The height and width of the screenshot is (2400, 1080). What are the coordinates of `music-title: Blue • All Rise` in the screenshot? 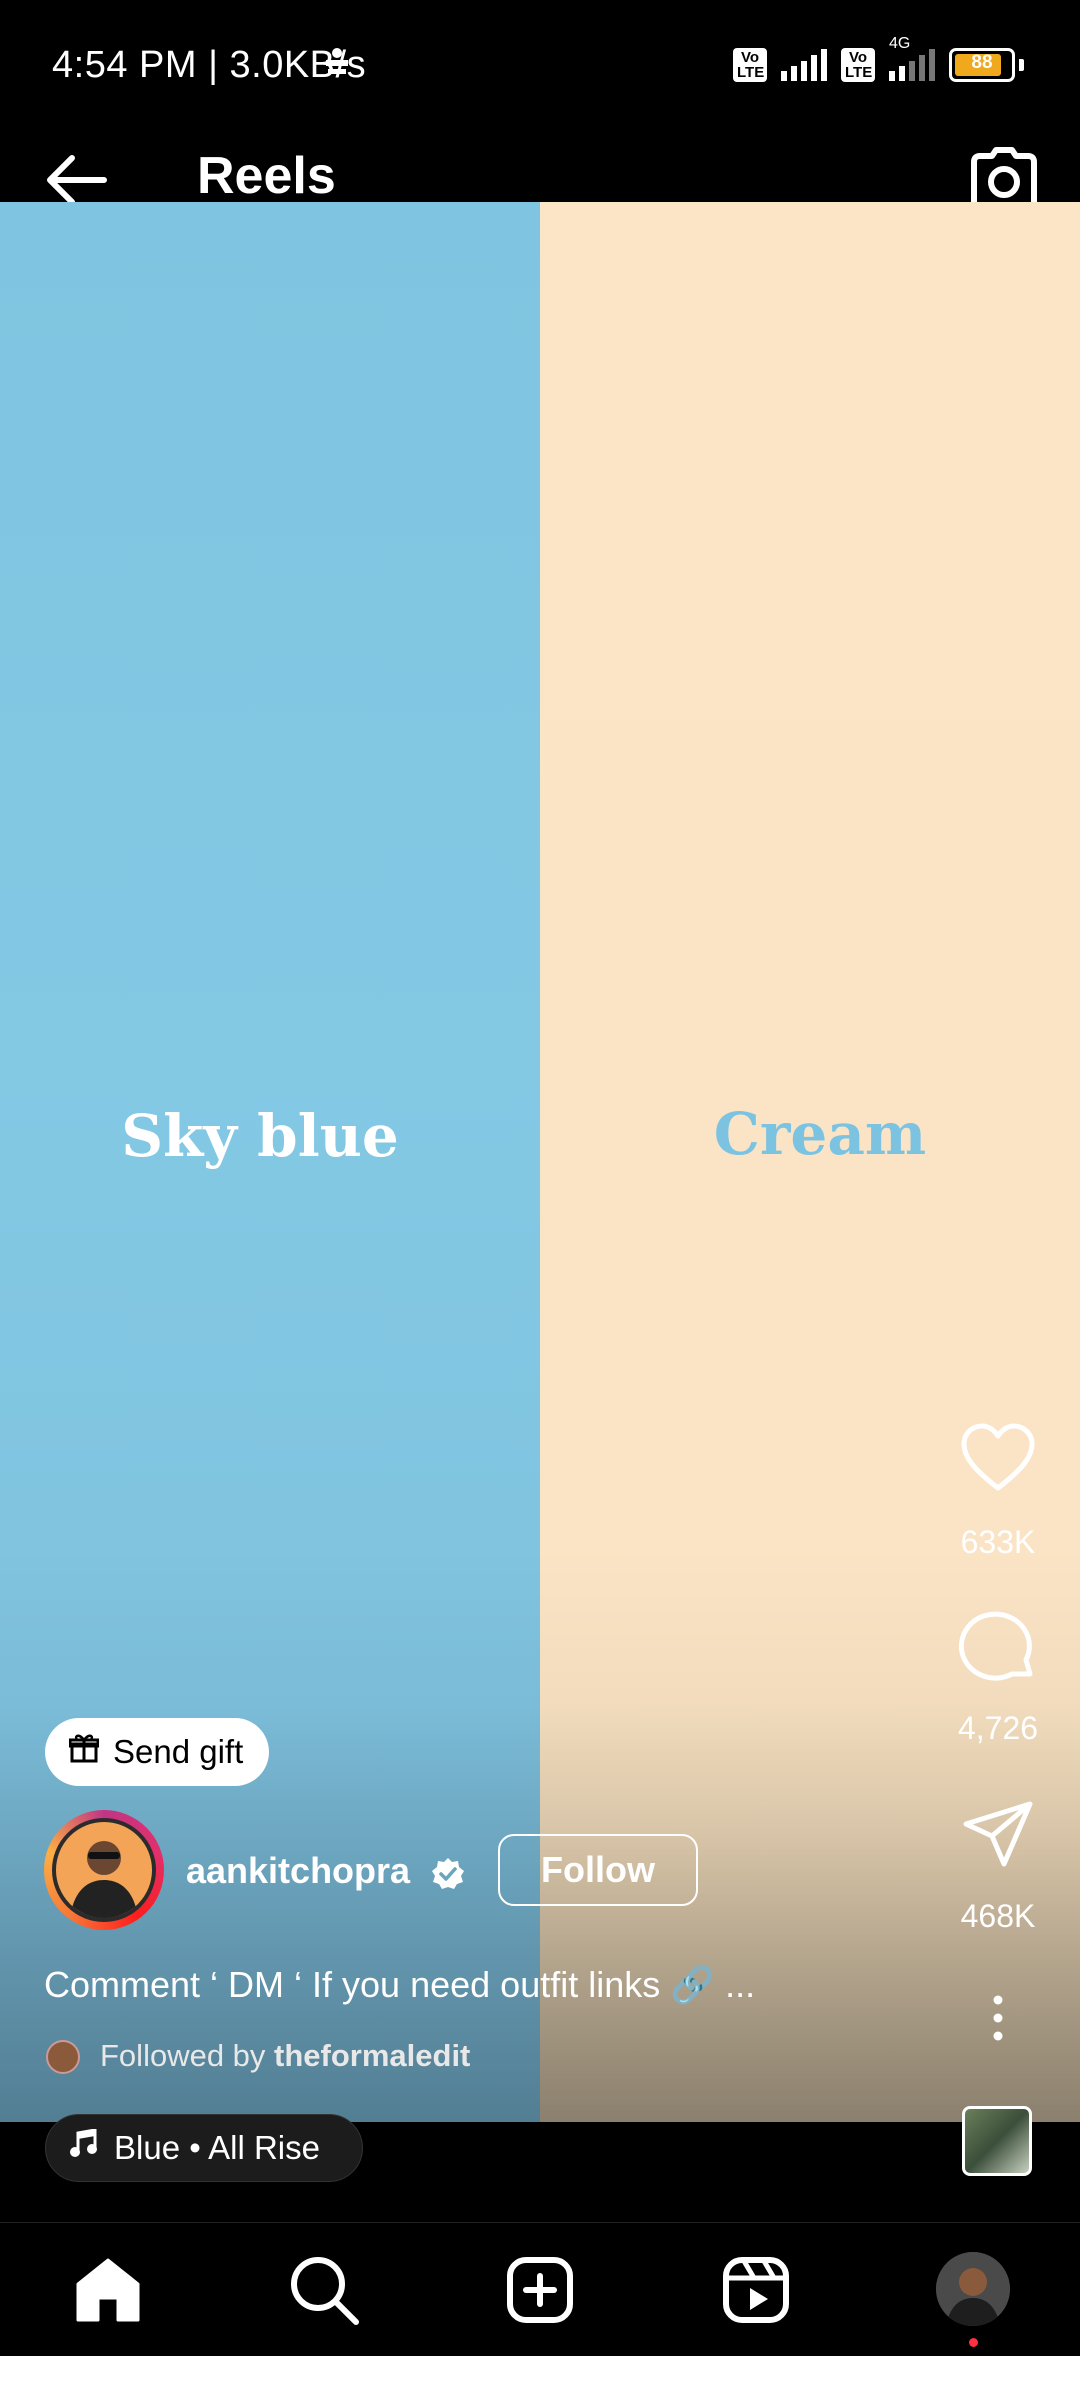 It's located at (217, 2147).